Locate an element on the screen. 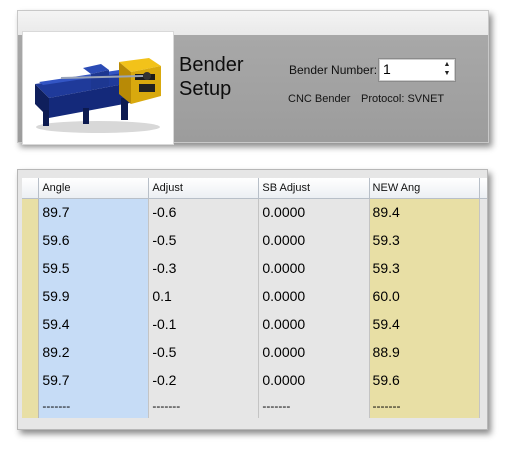 Image resolution: width=507 pixels, height=454 pixels. column-header-overflow is located at coordinates (483, 188).